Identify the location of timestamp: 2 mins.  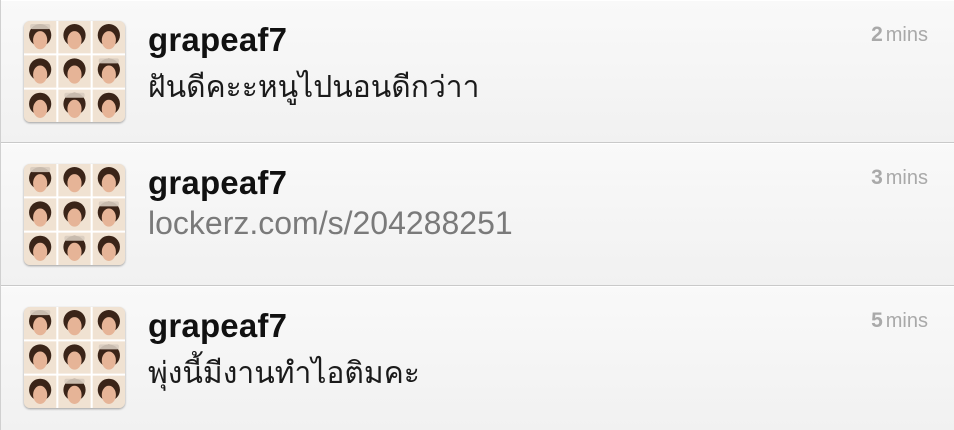
(899, 35).